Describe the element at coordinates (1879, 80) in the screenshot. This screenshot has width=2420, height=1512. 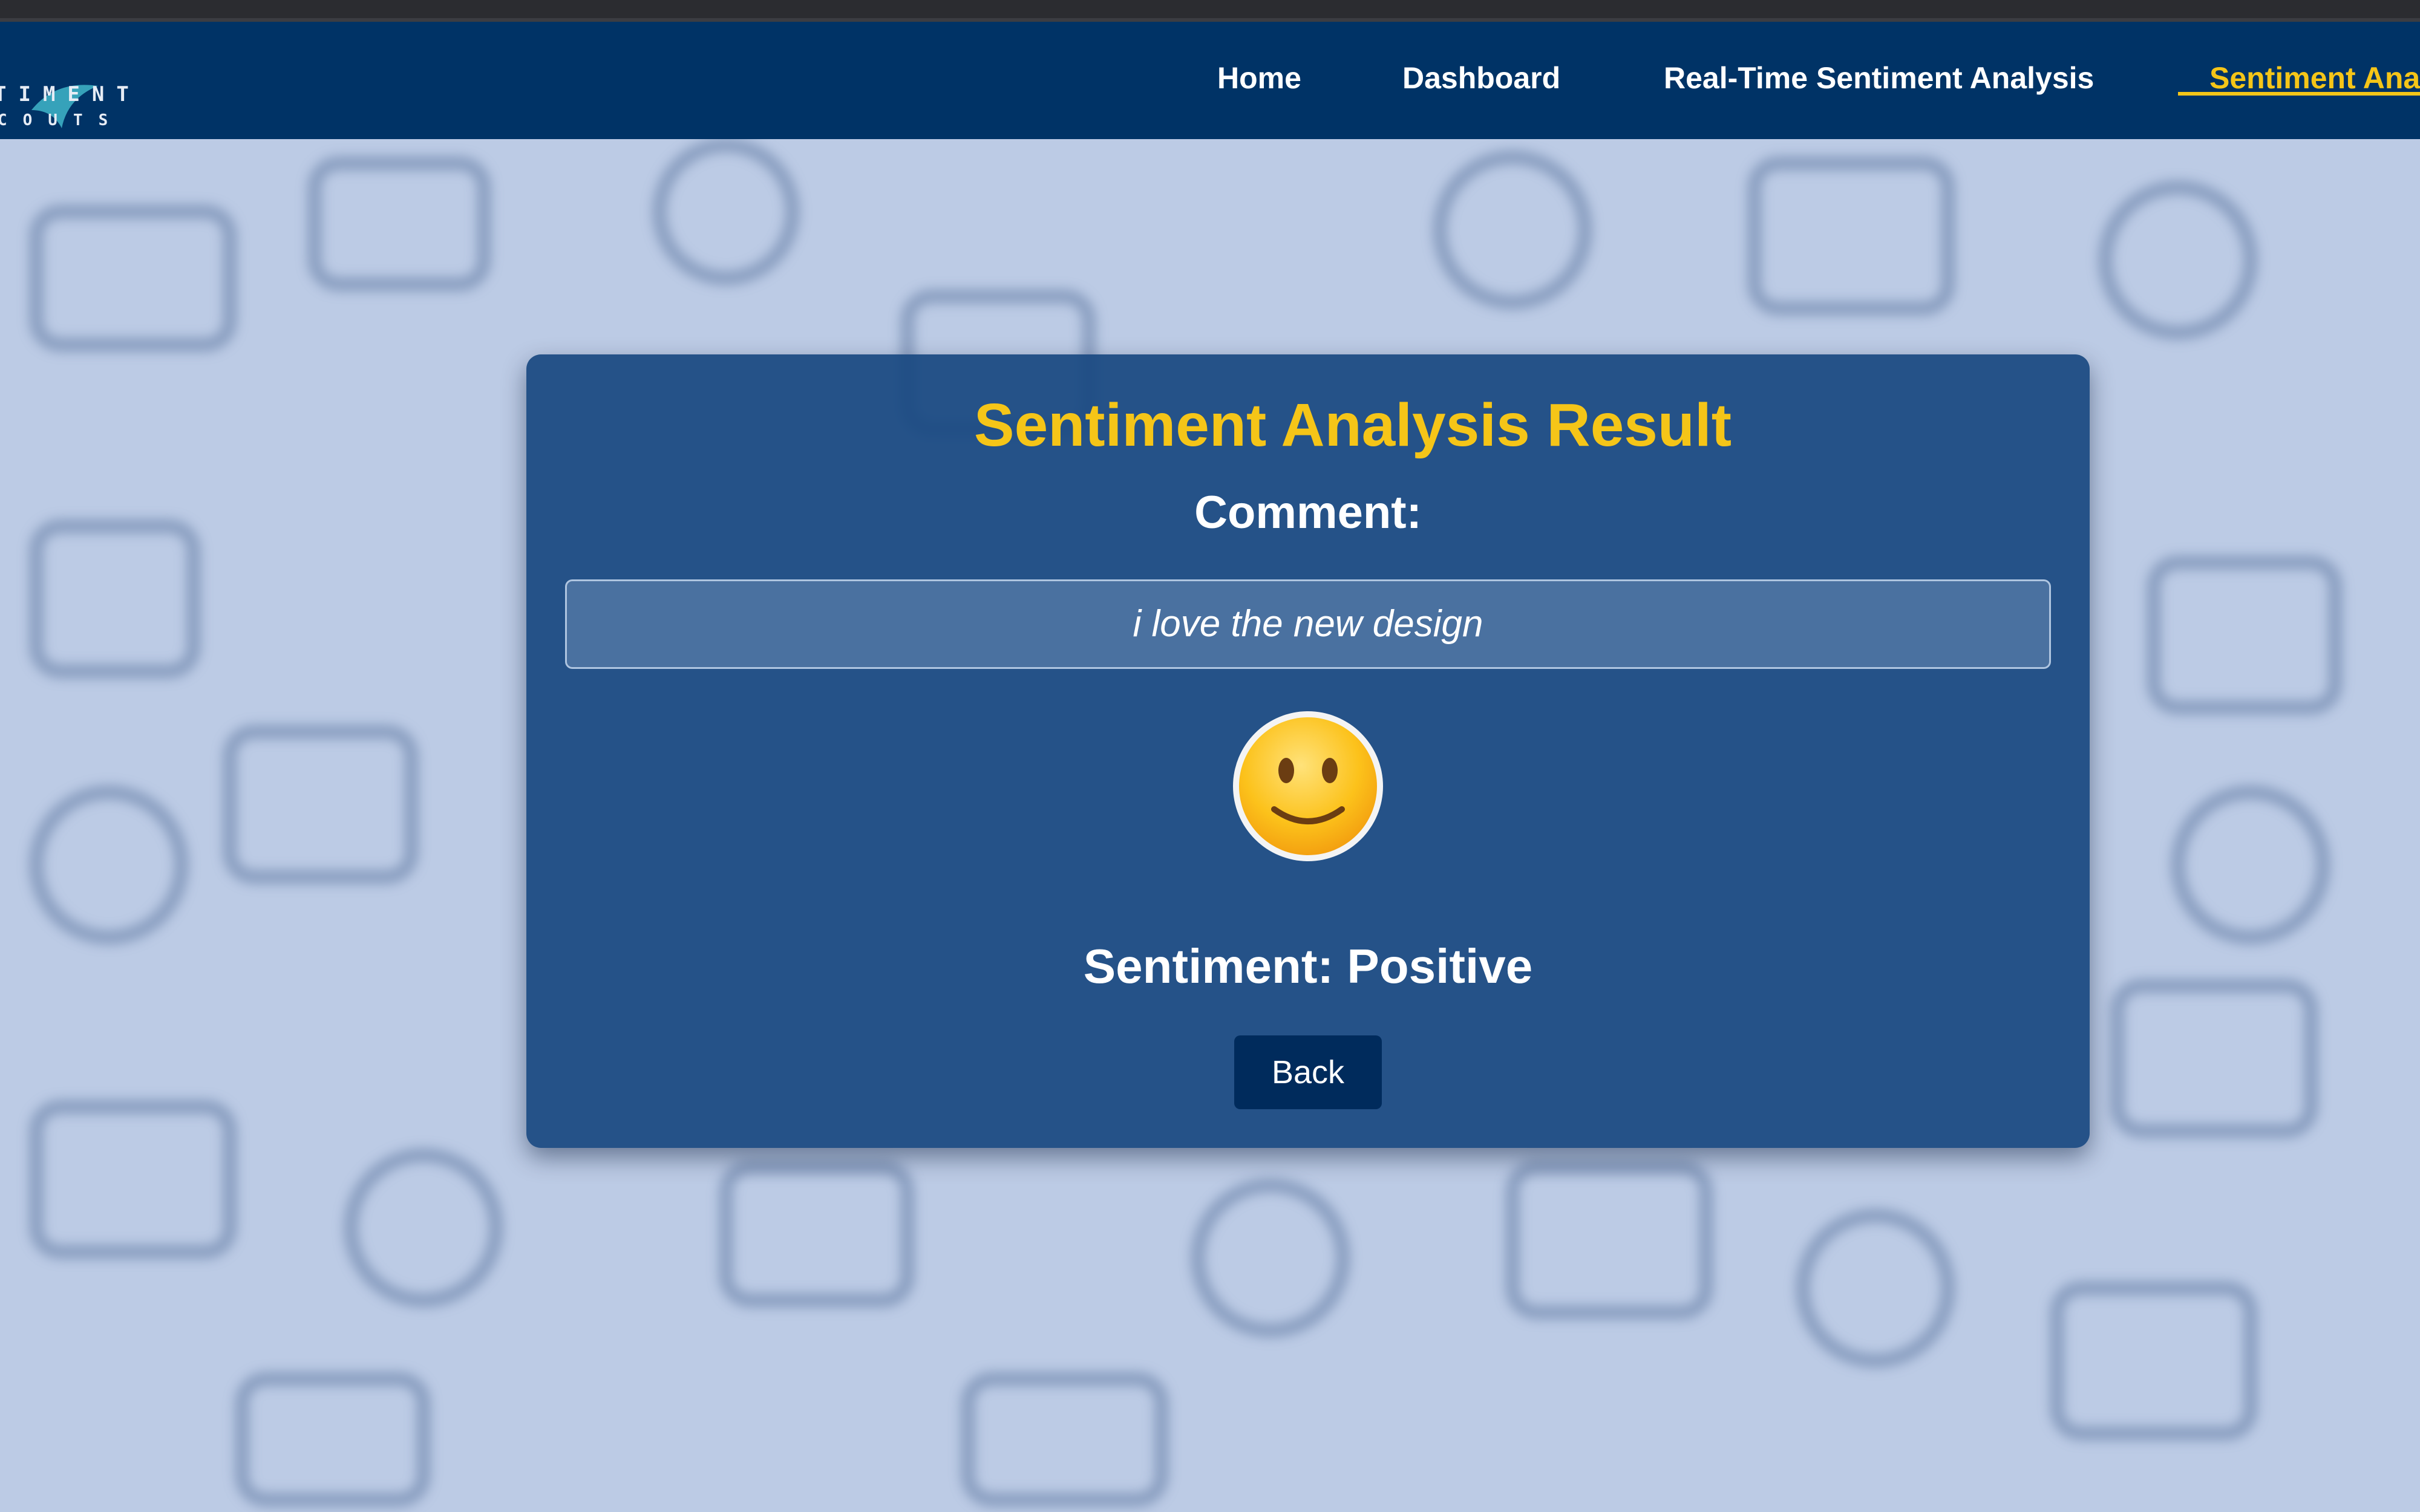
I see `nav-item-real-time-sentiment-analysis: Real-Time Sentiment Analysis` at that location.